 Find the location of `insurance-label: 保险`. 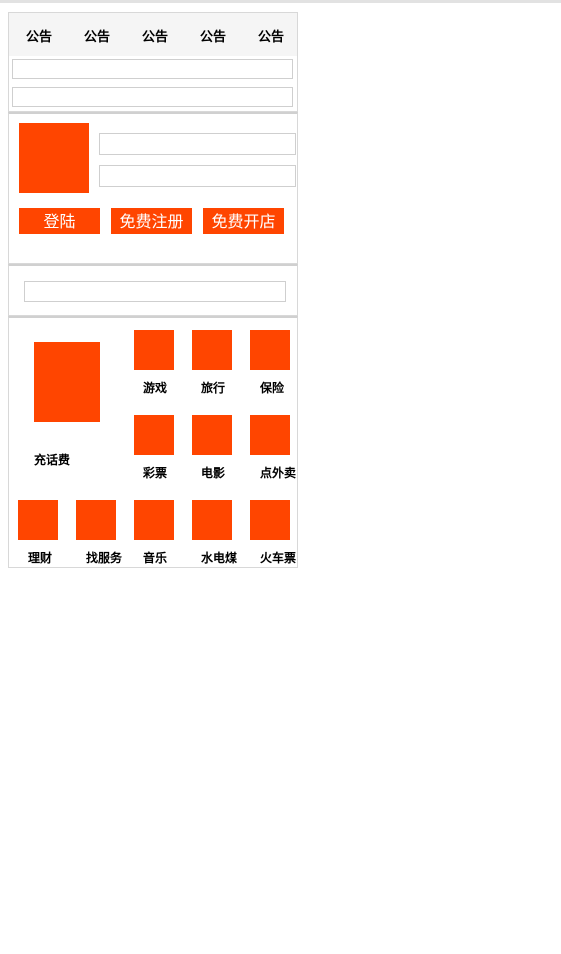

insurance-label: 保险 is located at coordinates (272, 387).